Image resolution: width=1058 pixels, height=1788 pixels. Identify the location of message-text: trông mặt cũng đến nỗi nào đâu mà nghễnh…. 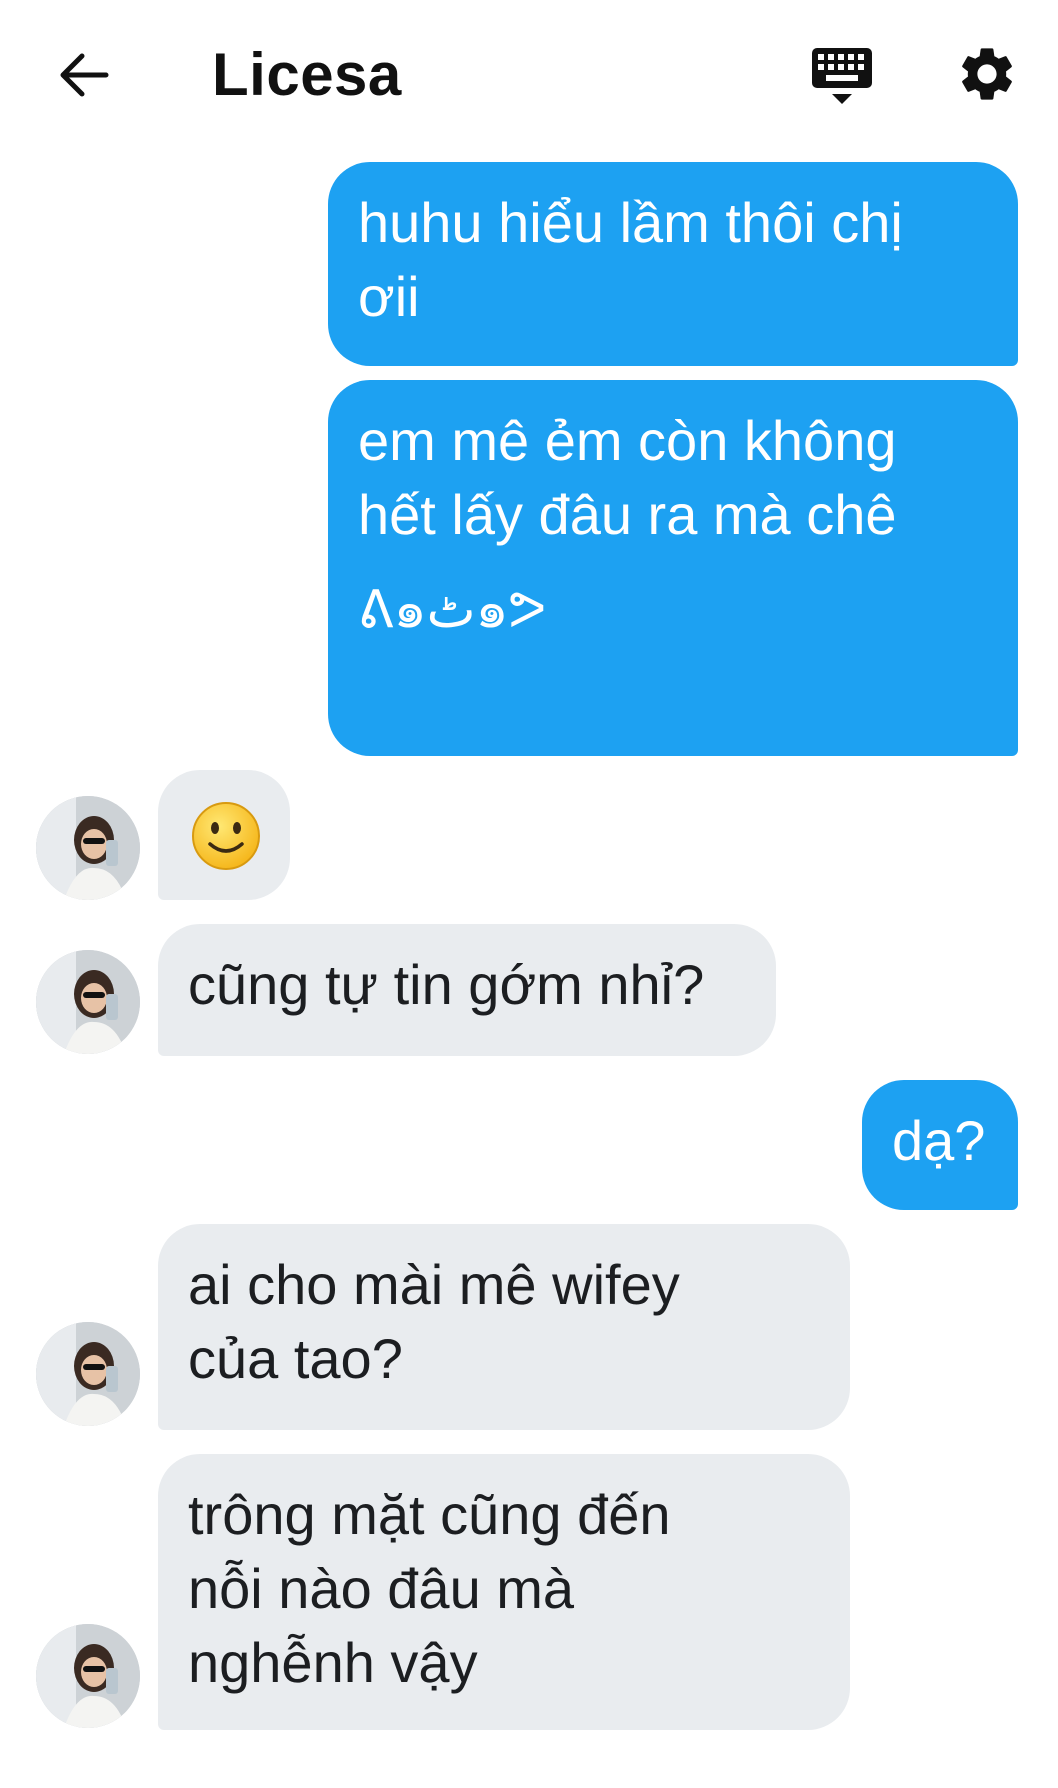
(429, 1588).